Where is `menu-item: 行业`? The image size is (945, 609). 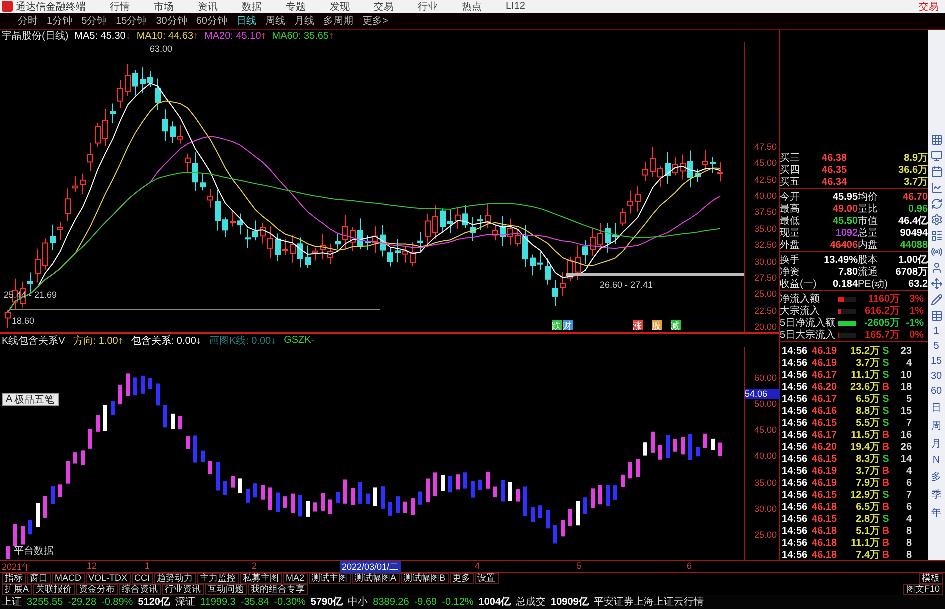
menu-item: 行业 is located at coordinates (428, 7).